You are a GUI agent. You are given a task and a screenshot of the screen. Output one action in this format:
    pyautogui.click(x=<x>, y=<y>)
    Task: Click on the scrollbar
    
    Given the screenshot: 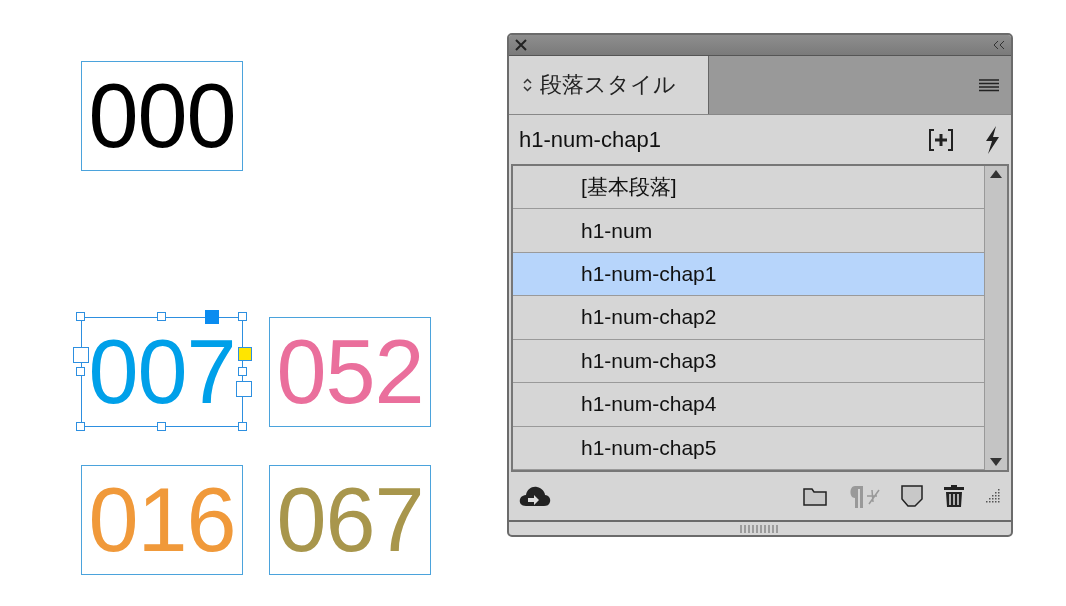 What is the action you would take?
    pyautogui.click(x=995, y=318)
    